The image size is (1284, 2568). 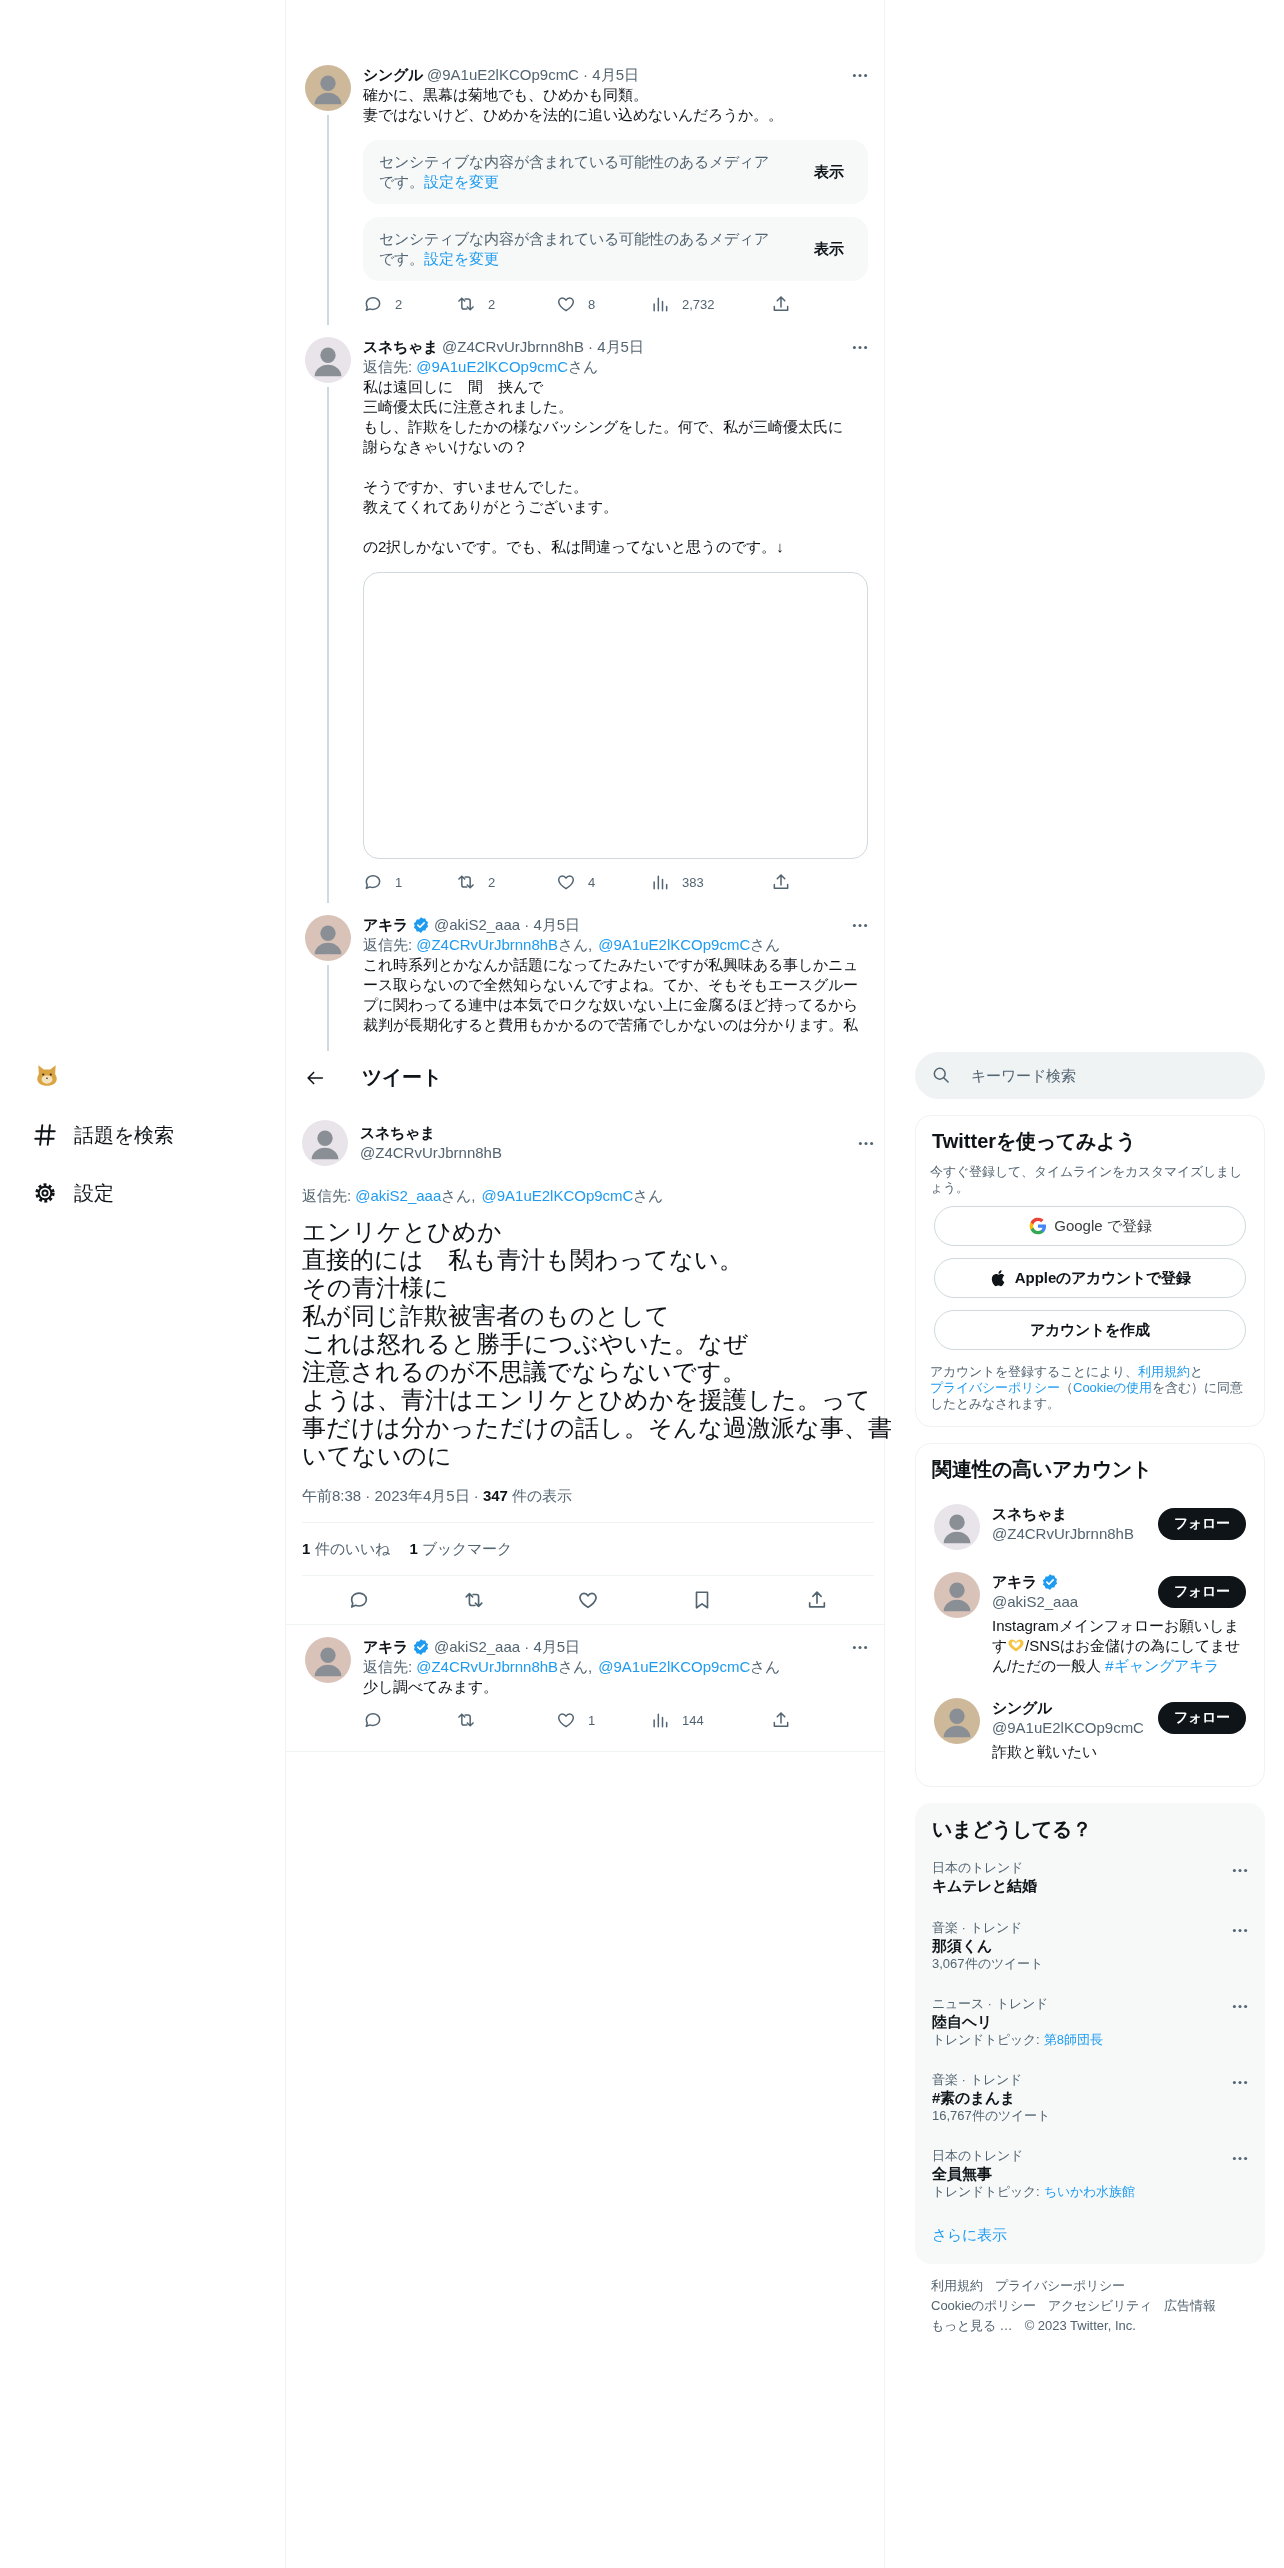 I want to click on footer-link: 広告情報, so click(x=1190, y=2306).